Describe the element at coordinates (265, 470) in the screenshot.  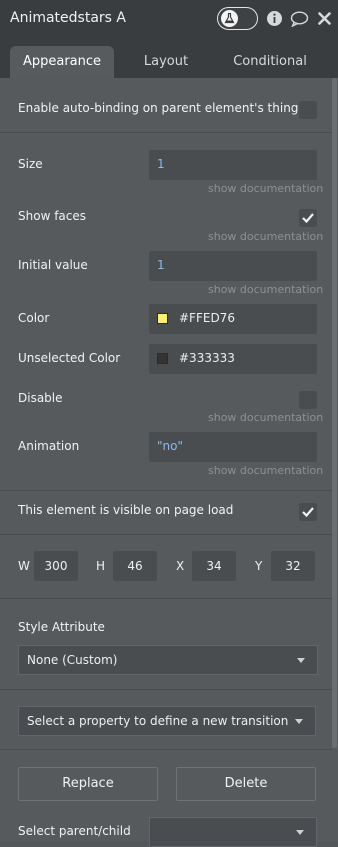
I see `animation-doc-link: show documentation` at that location.